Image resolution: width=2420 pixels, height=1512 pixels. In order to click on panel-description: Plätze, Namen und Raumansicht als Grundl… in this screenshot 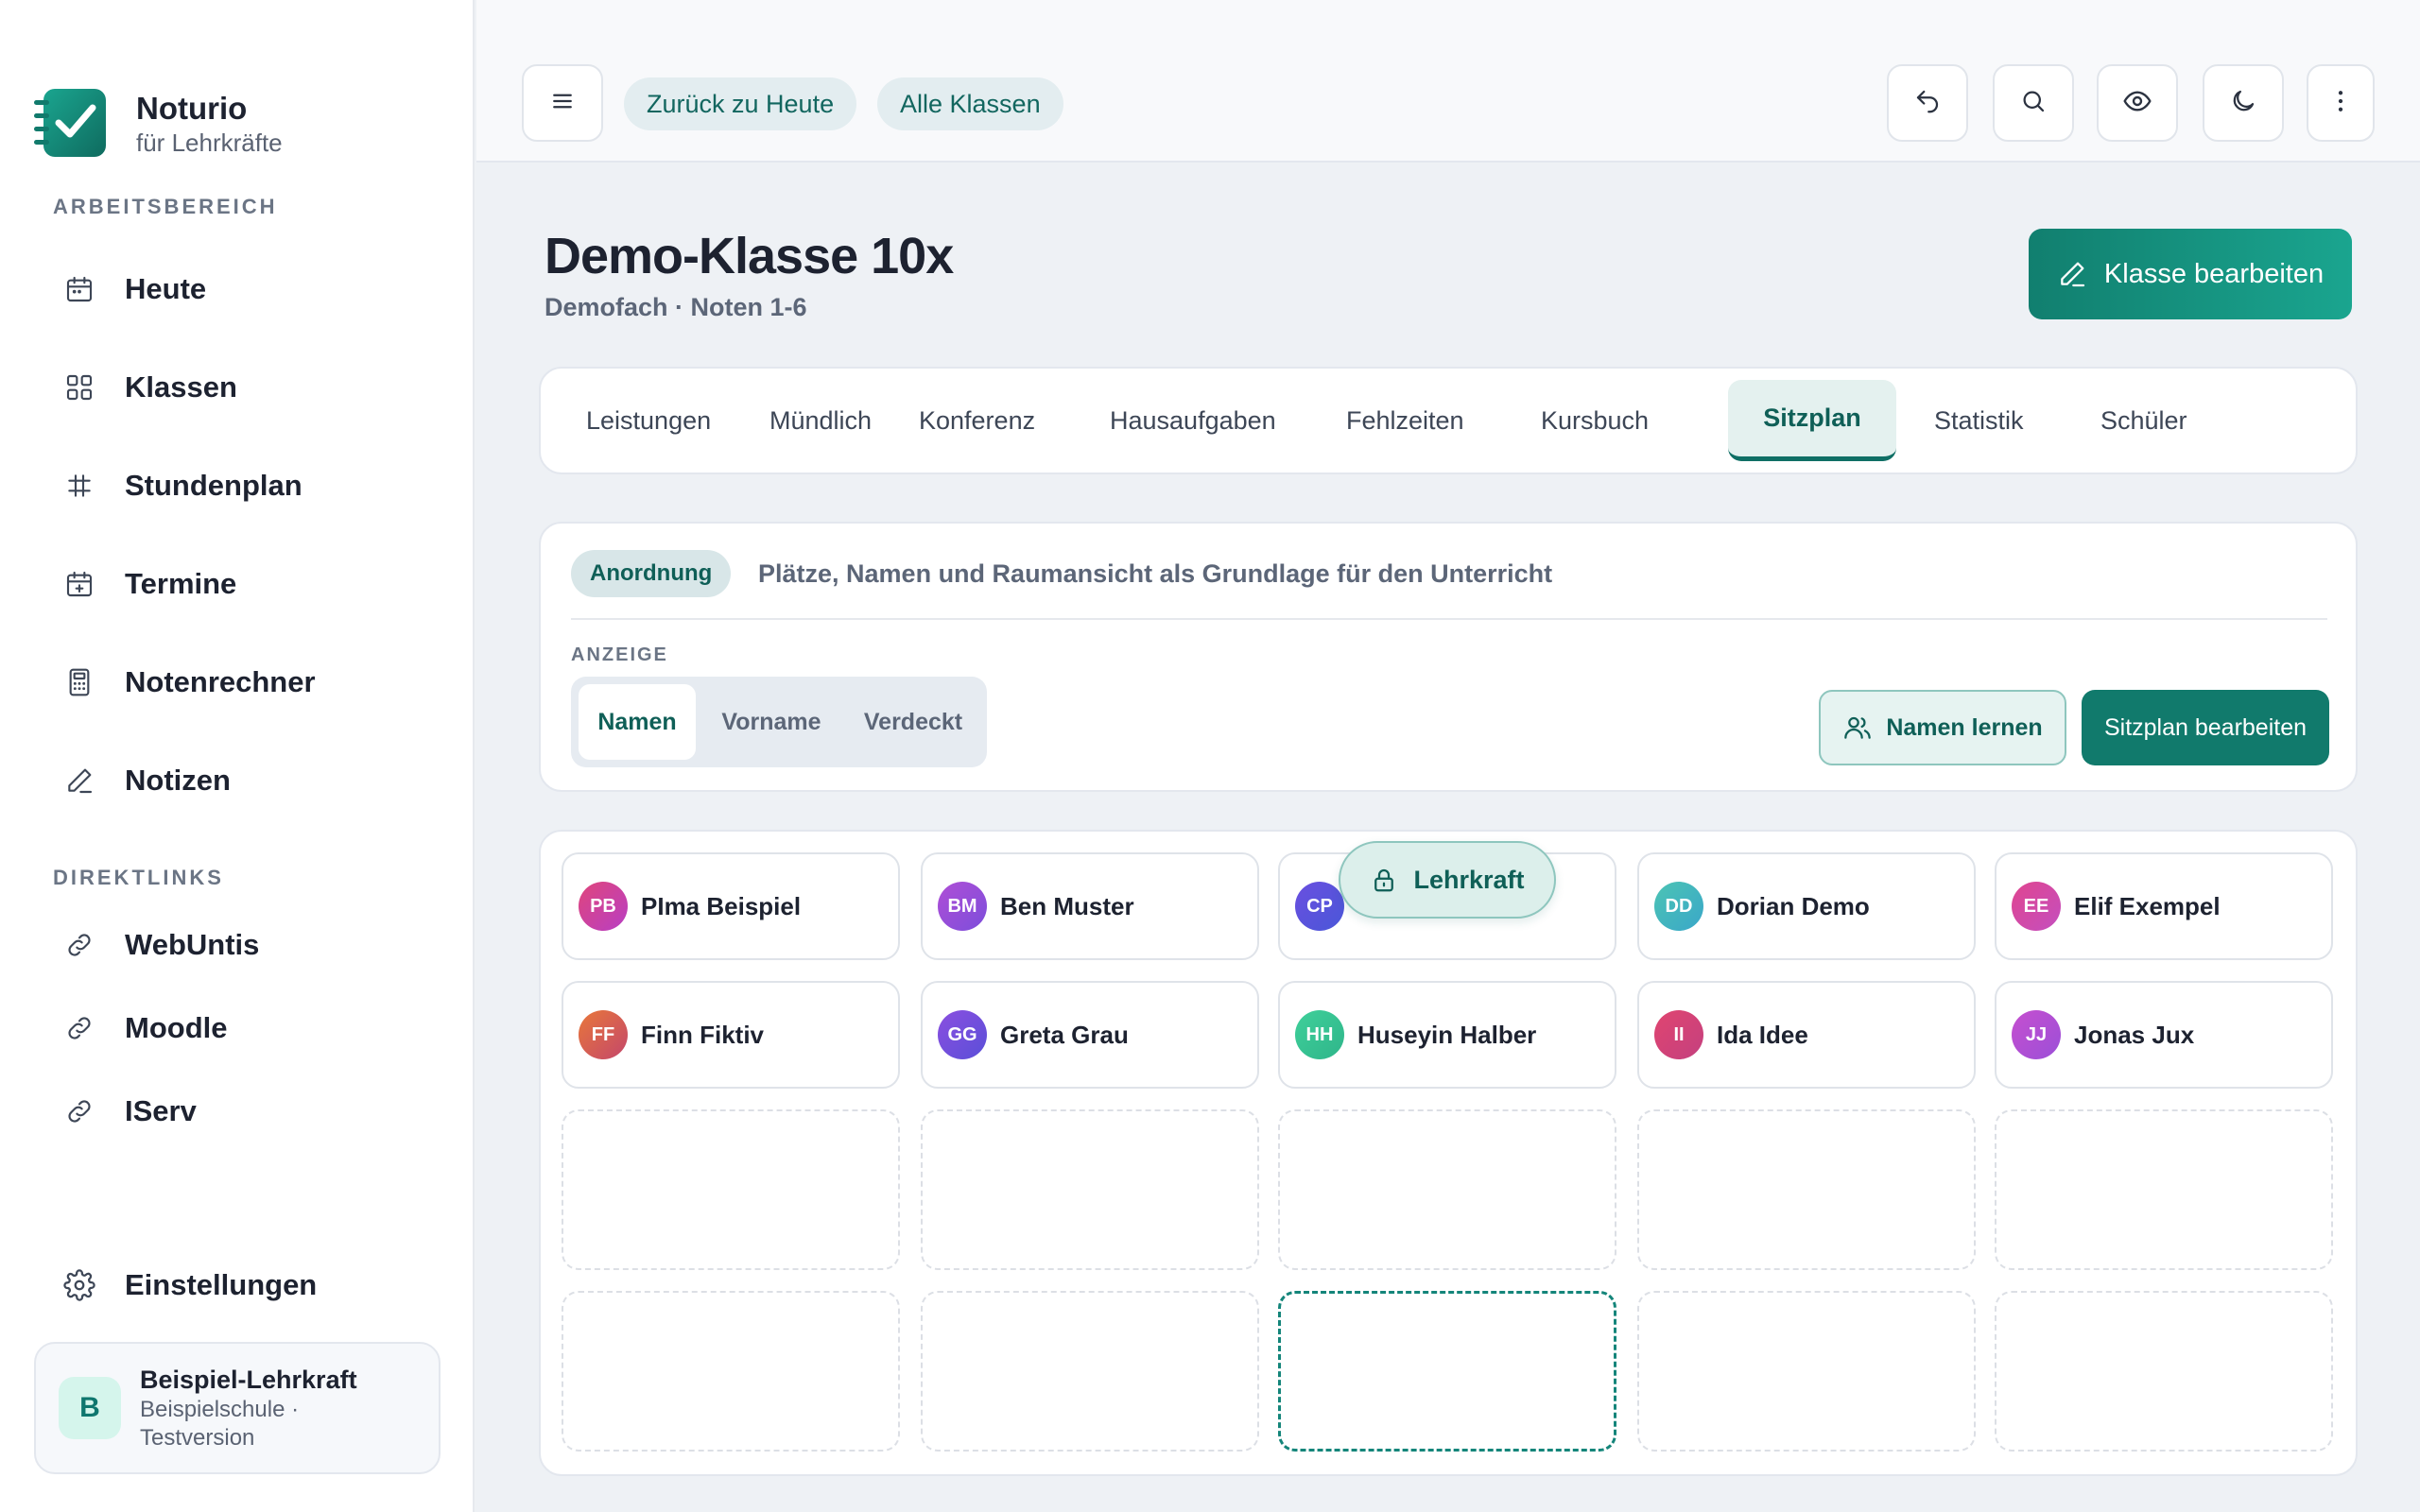, I will do `click(1155, 573)`.